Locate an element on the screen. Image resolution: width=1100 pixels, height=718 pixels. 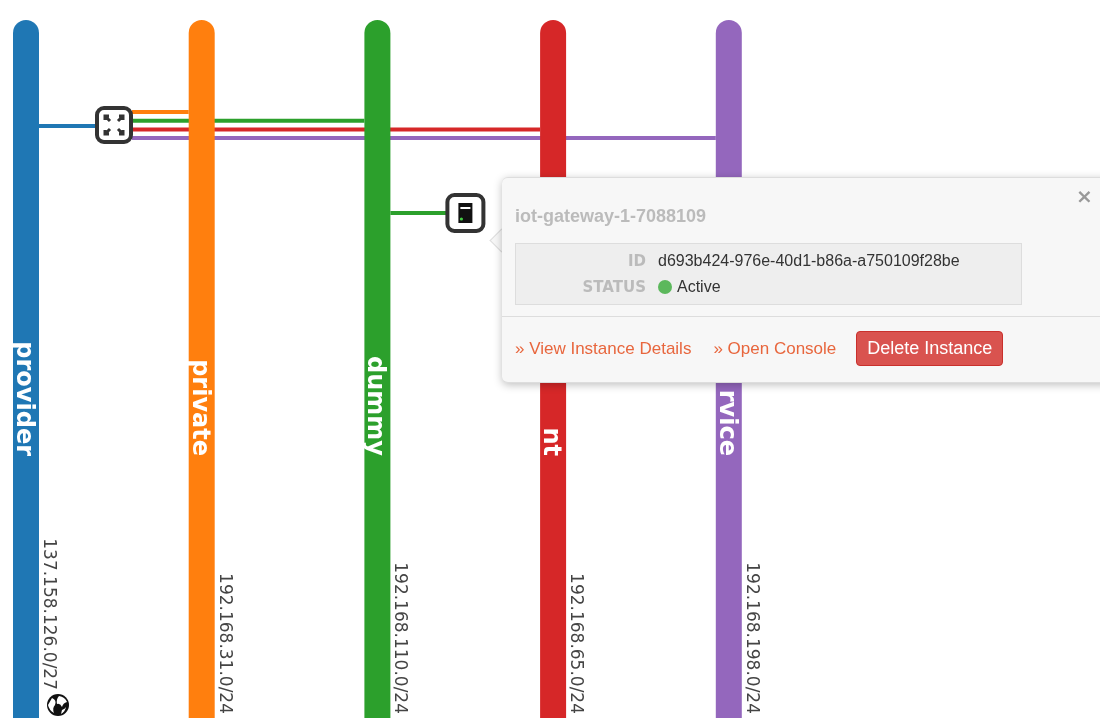
network-name: nt is located at coordinates (552, 441).